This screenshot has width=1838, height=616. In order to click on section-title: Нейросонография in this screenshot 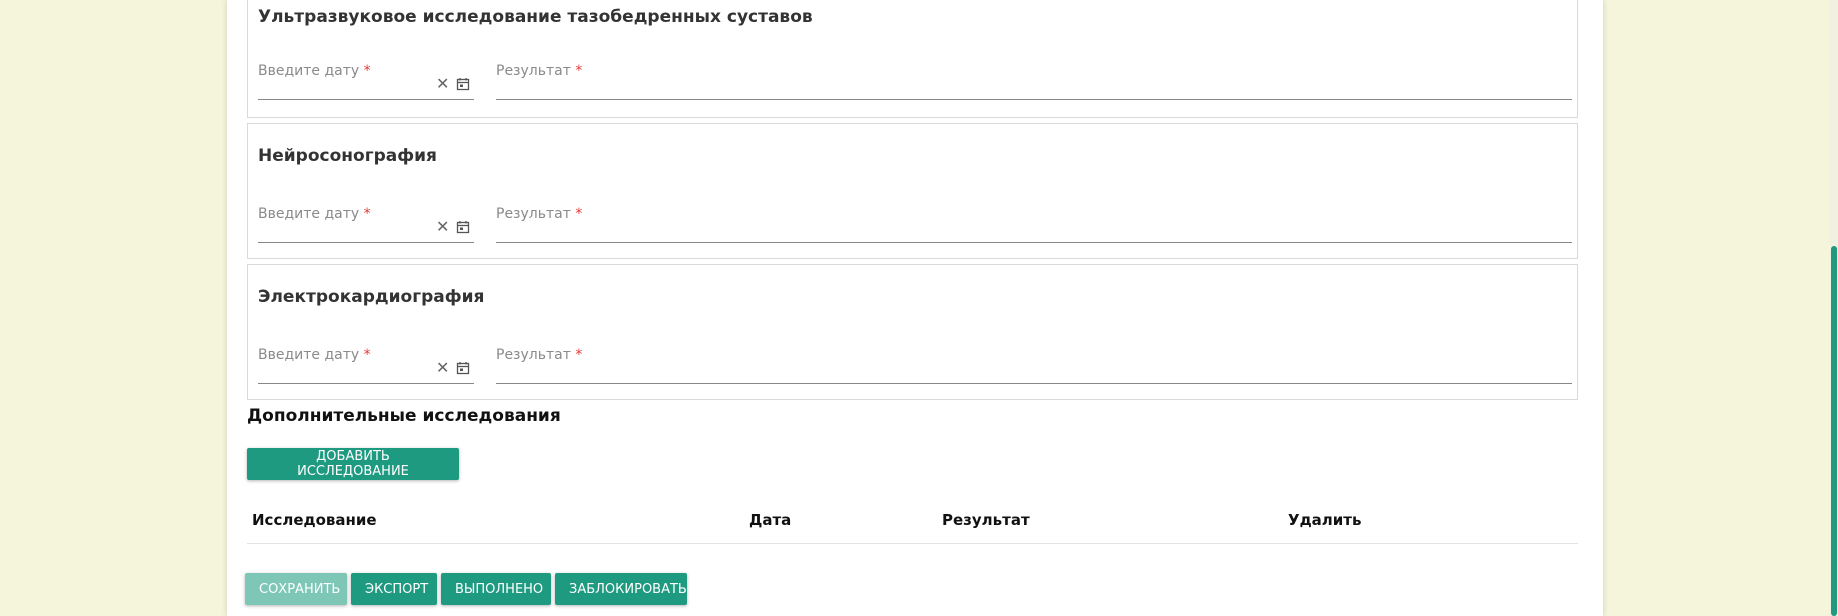, I will do `click(347, 156)`.